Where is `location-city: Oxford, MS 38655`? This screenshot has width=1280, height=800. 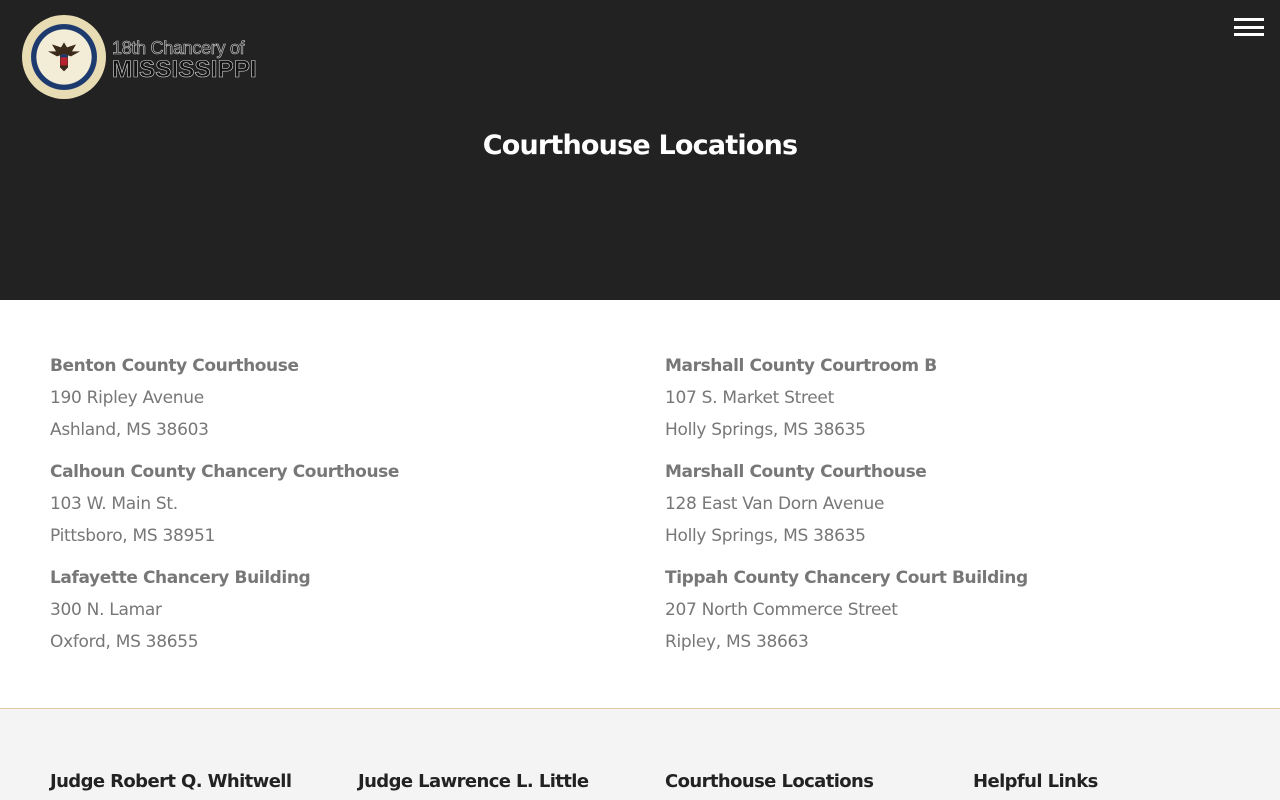 location-city: Oxford, MS 38655 is located at coordinates (124, 642).